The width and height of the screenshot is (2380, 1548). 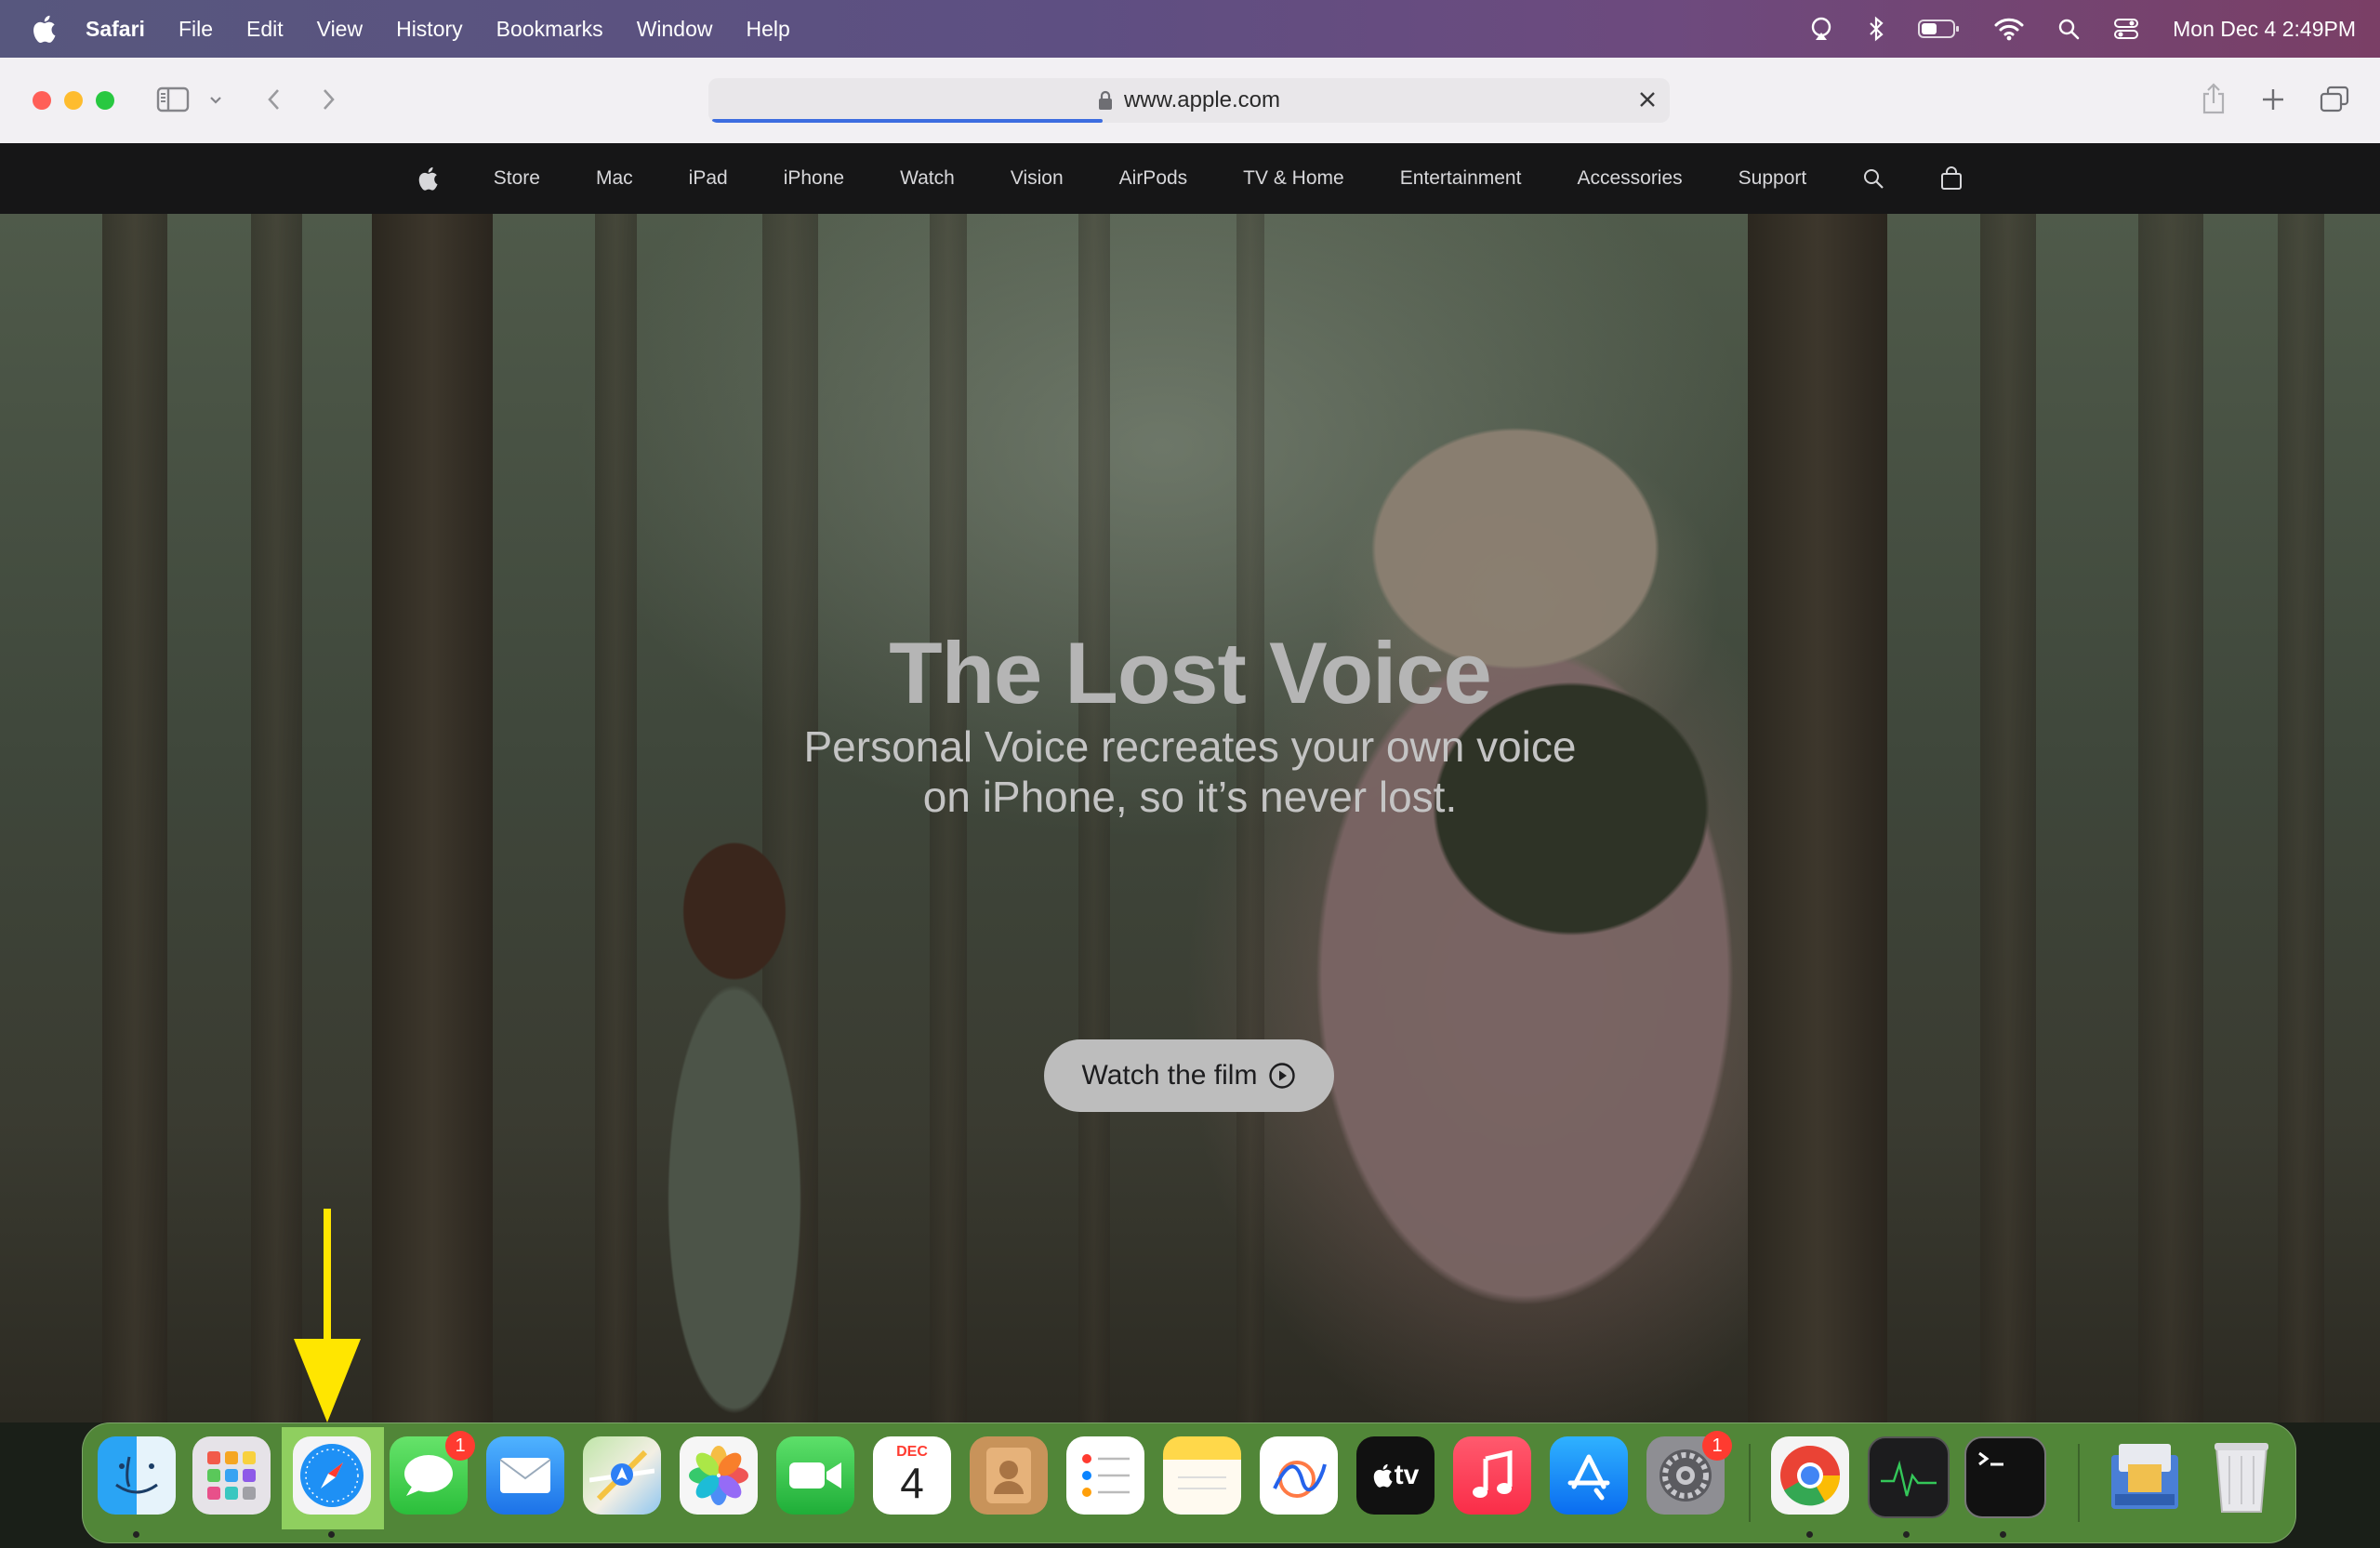 I want to click on nav-tv-home: TV & Home, so click(x=1293, y=178).